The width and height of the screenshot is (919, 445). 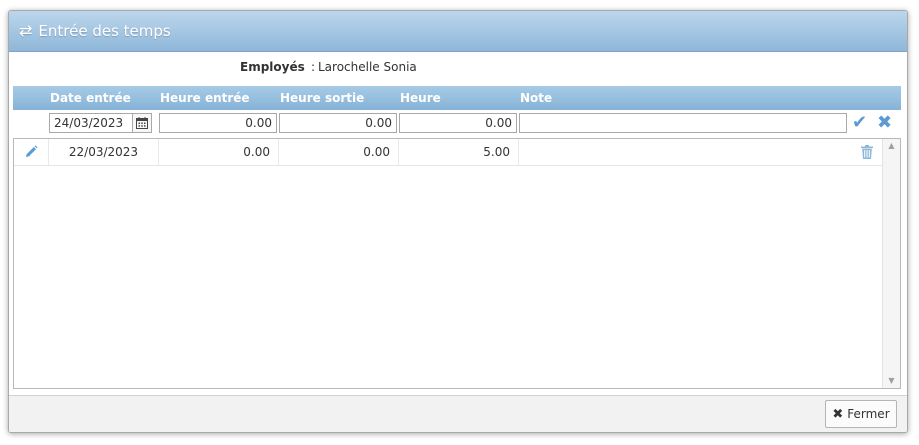 What do you see at coordinates (218, 123) in the screenshot?
I see `heure-entree-input` at bounding box center [218, 123].